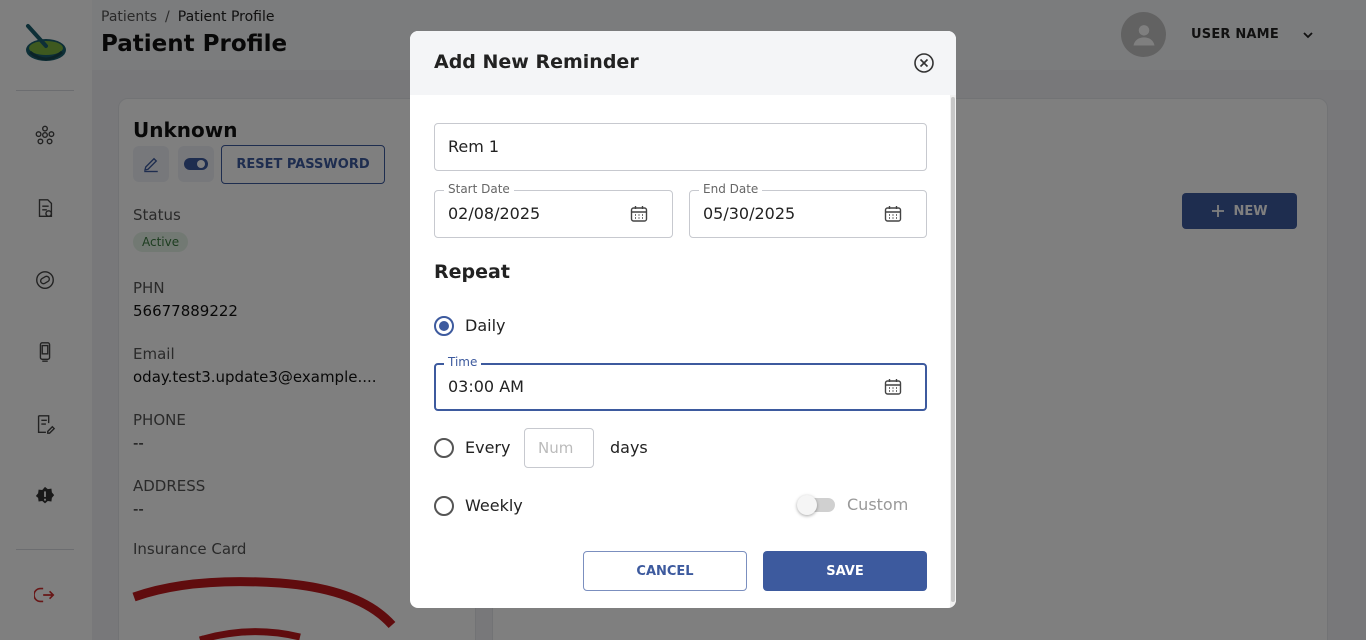 The height and width of the screenshot is (640, 1366). I want to click on daily-label: Daily, so click(485, 325).